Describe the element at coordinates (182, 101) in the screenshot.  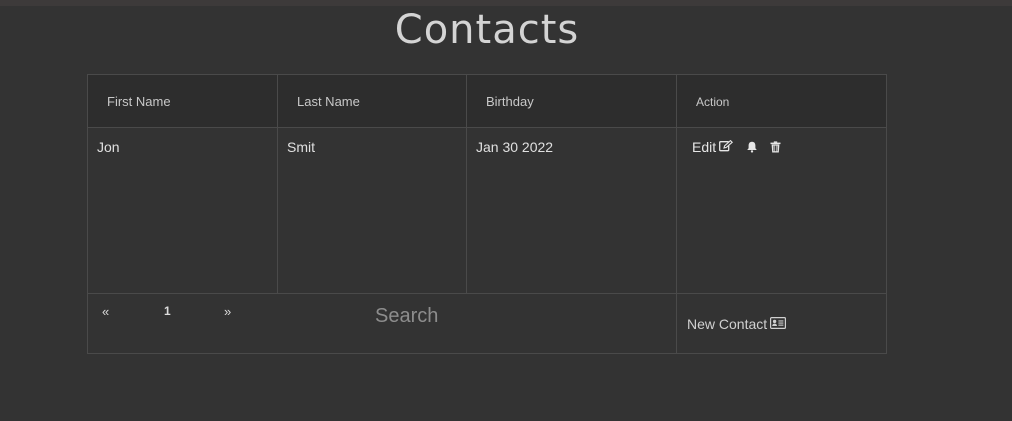
I see `header-cell-first-name: First Name` at that location.